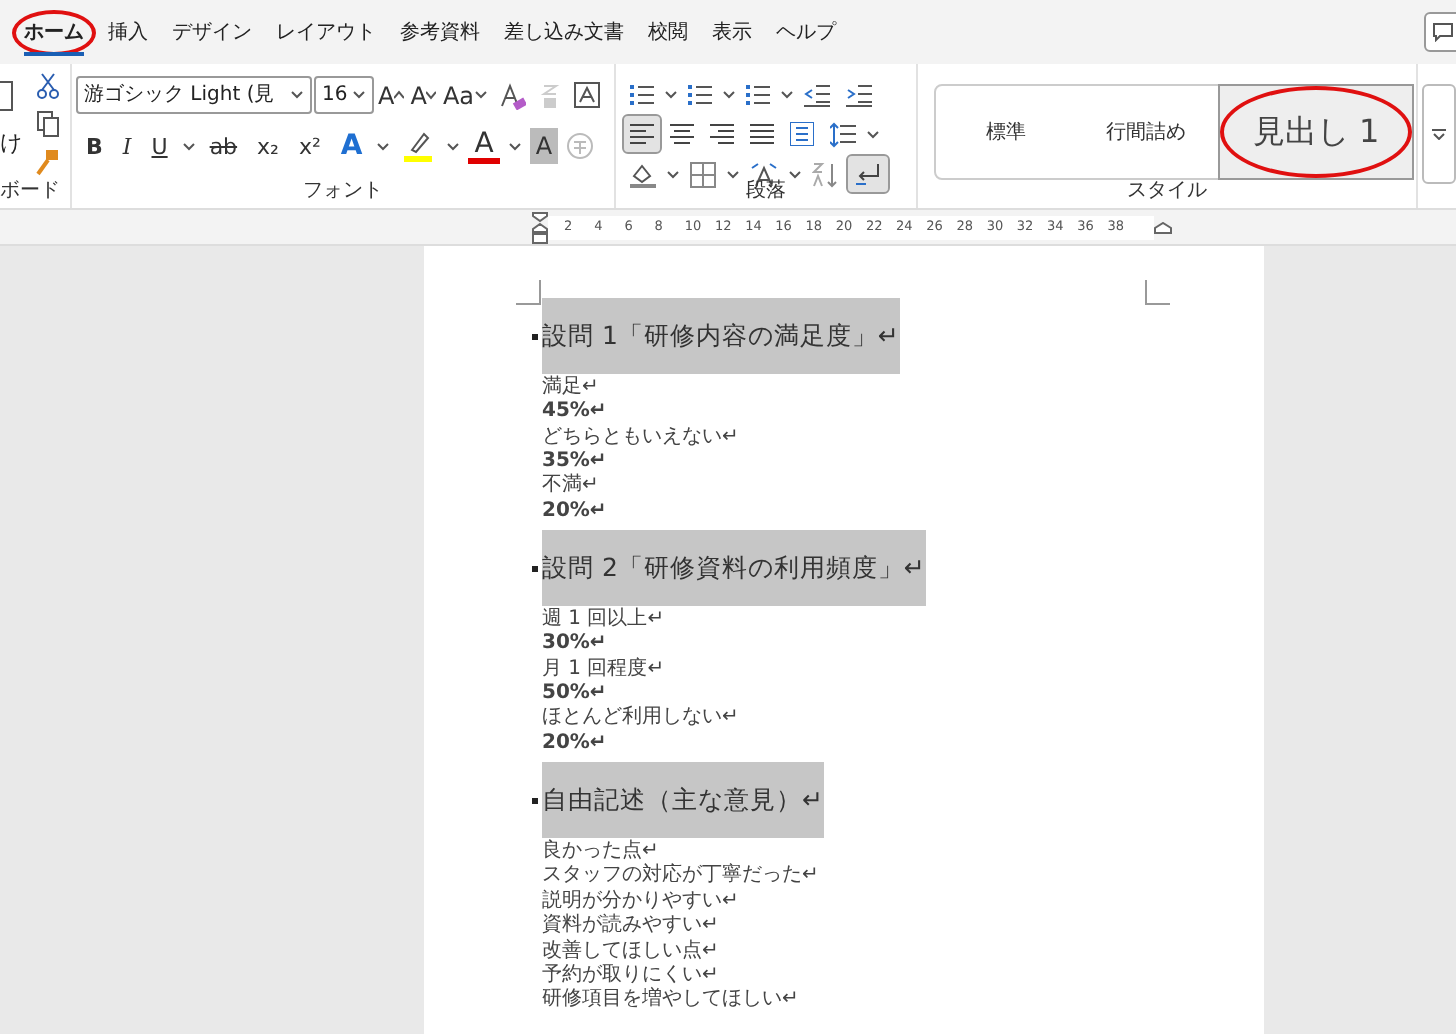 This screenshot has height=1034, width=1456. What do you see at coordinates (418, 146) in the screenshot?
I see `highlighter-icon` at bounding box center [418, 146].